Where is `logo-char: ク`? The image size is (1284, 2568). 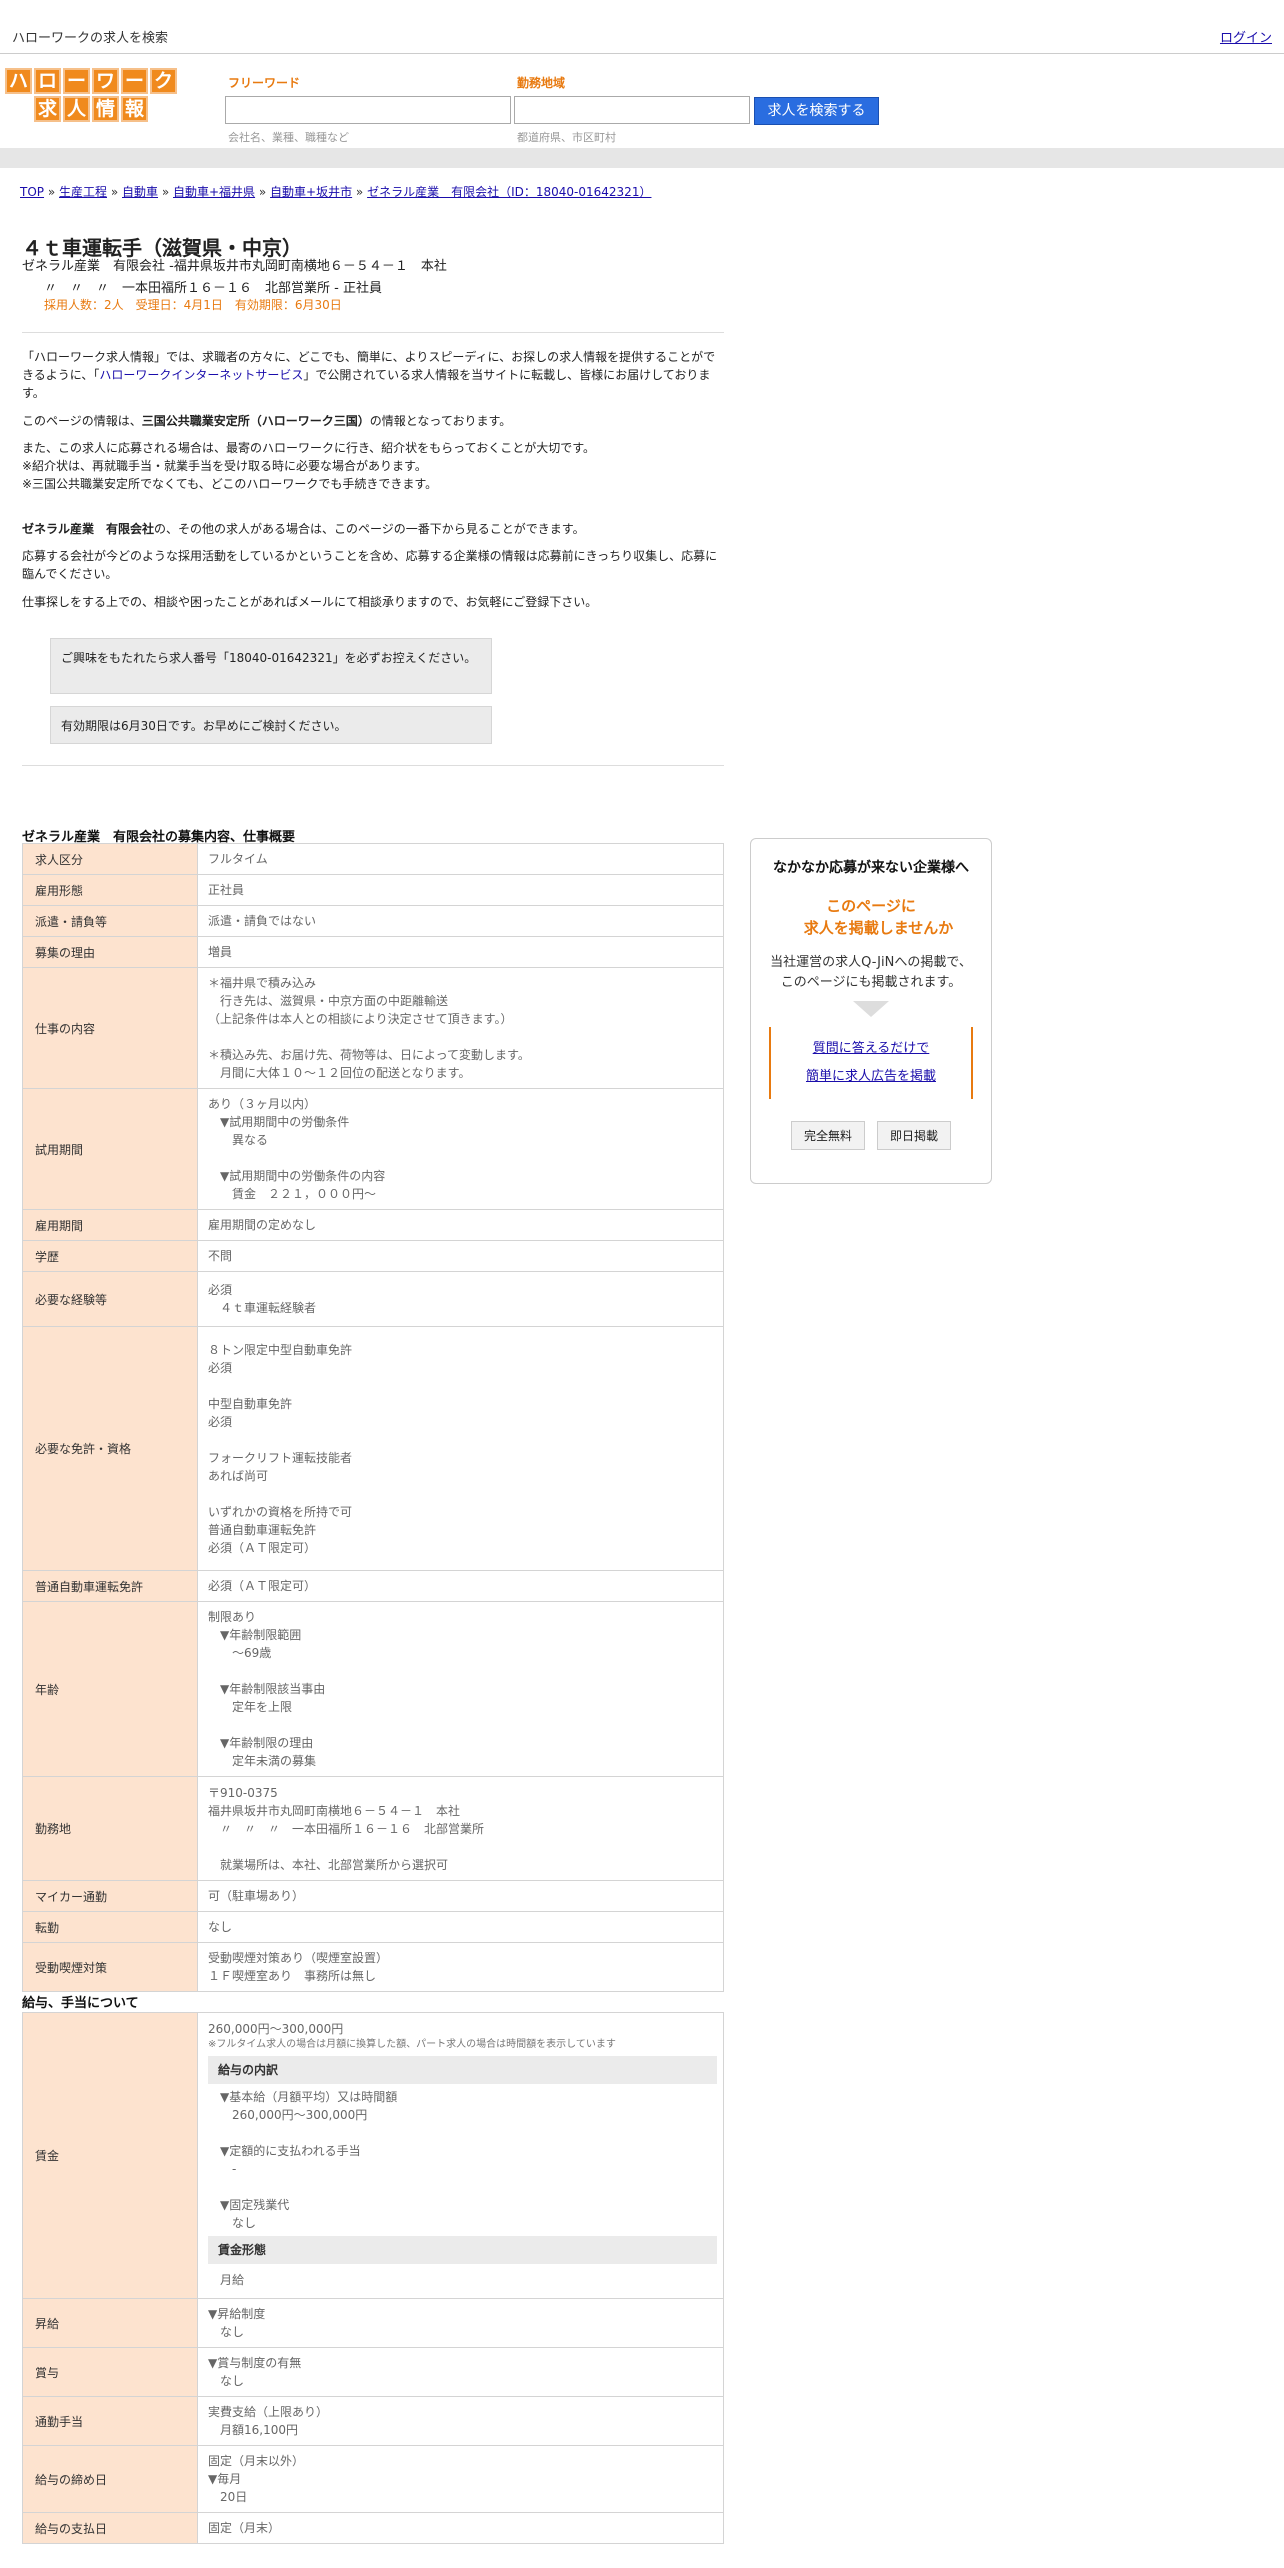
logo-char: ク is located at coordinates (163, 81).